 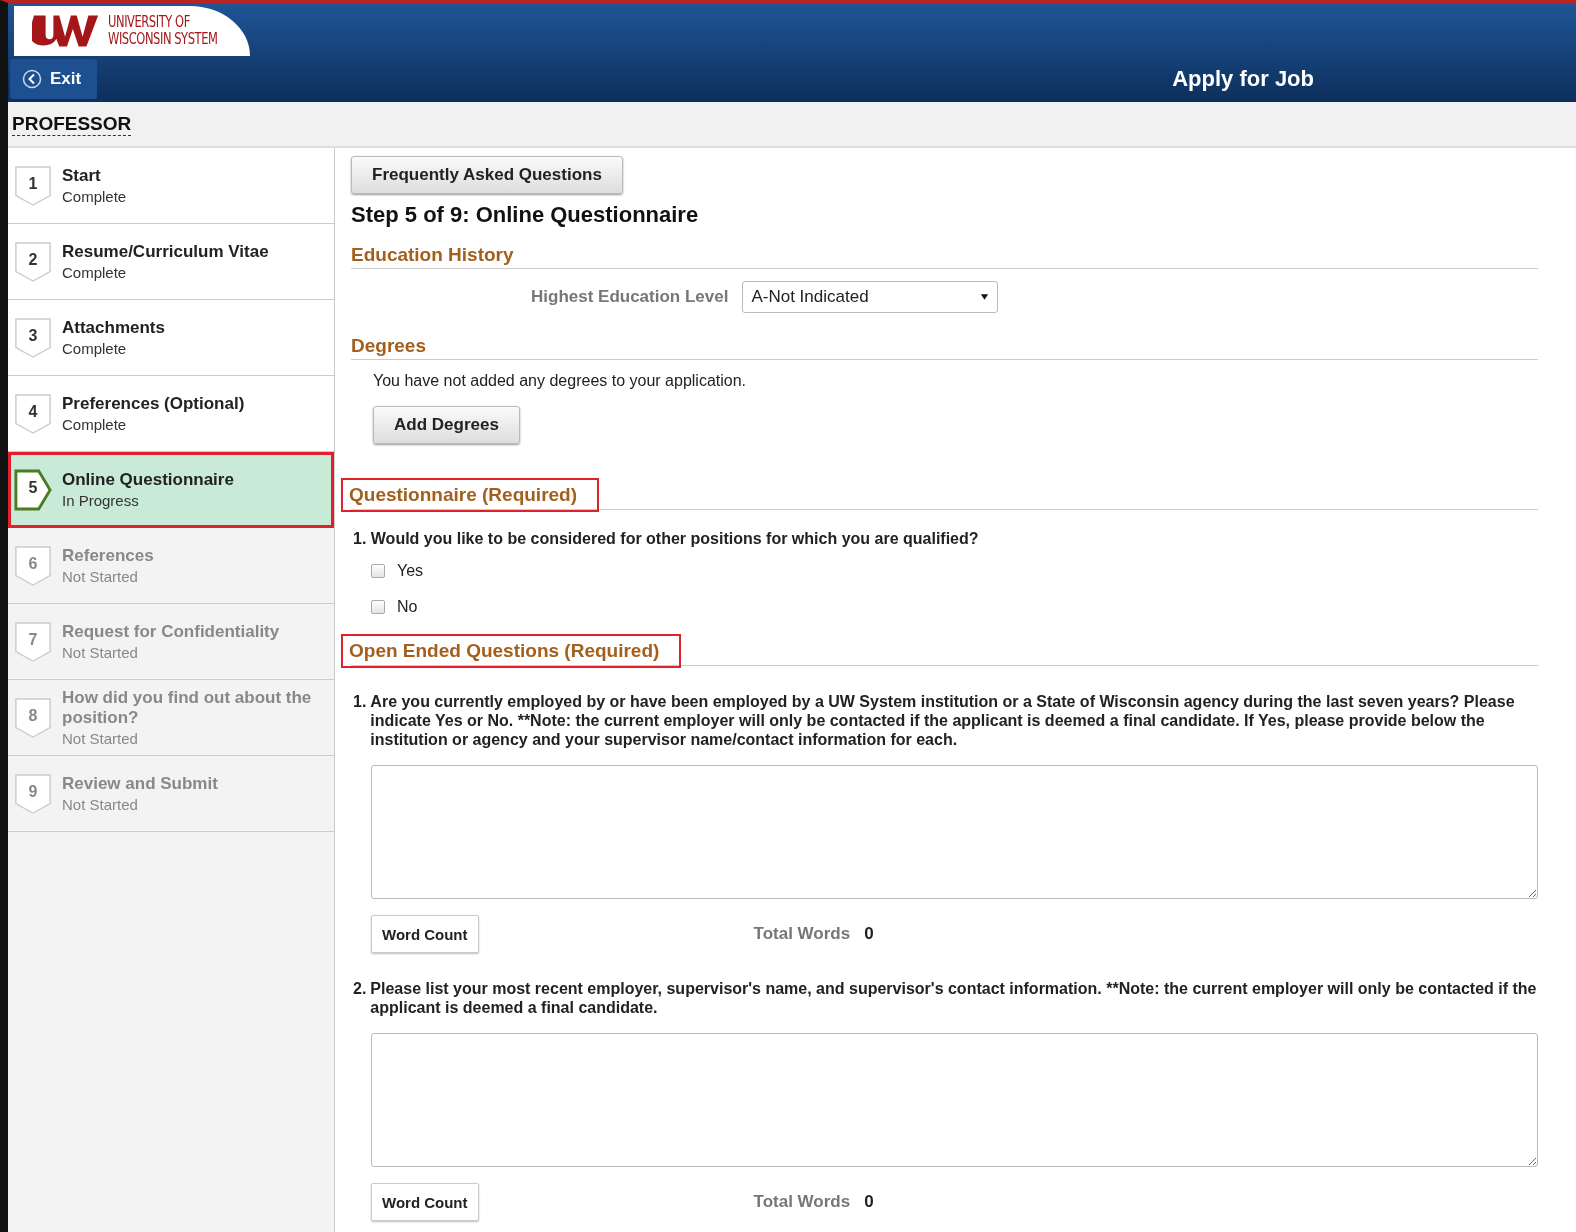 I want to click on step-number: 6, so click(x=33, y=563).